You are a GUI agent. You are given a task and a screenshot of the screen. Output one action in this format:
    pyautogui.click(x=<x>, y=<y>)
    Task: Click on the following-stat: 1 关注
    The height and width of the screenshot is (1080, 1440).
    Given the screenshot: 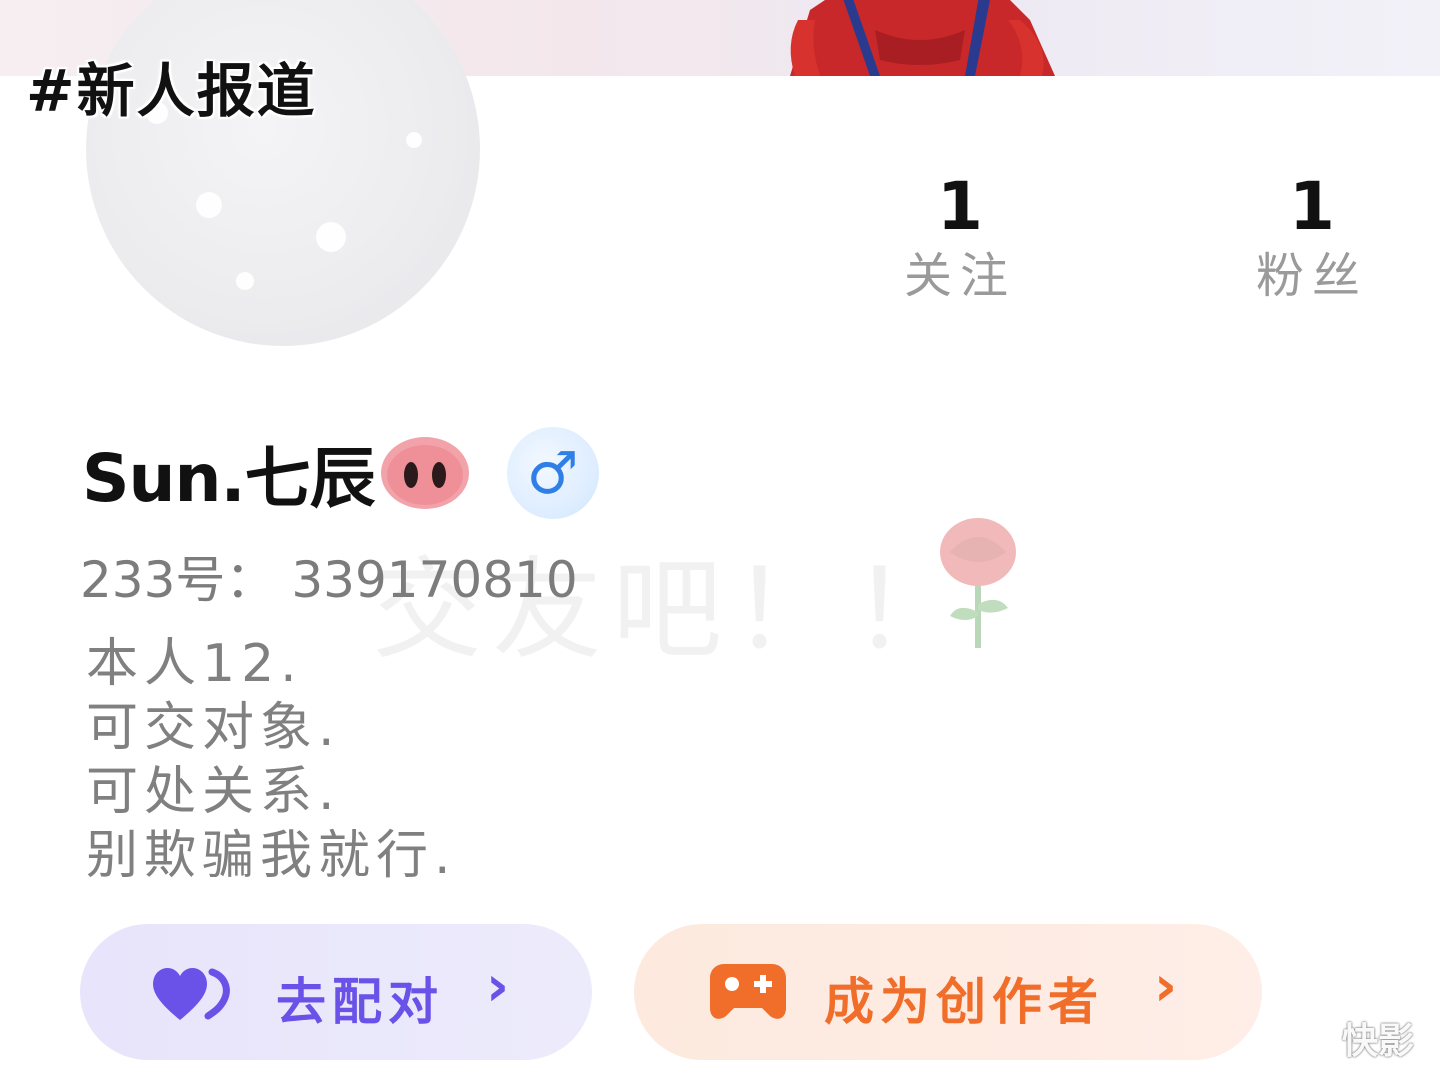 What is the action you would take?
    pyautogui.click(x=960, y=236)
    